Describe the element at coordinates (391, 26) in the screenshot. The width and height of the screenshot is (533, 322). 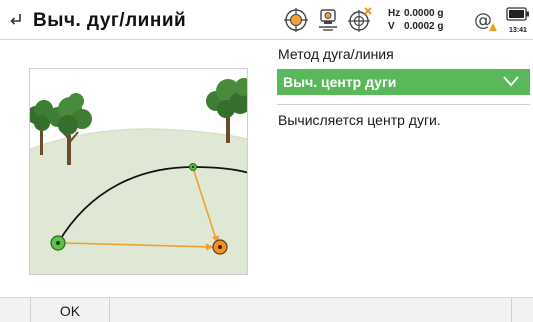
I see `v-label: V` at that location.